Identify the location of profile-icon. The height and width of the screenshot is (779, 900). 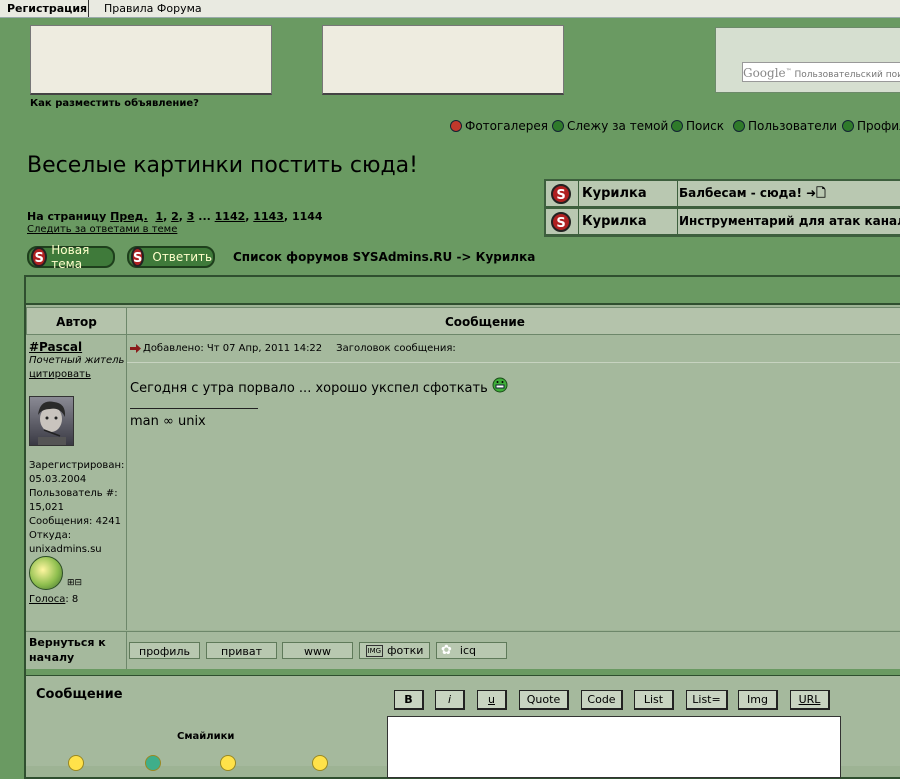
(848, 126).